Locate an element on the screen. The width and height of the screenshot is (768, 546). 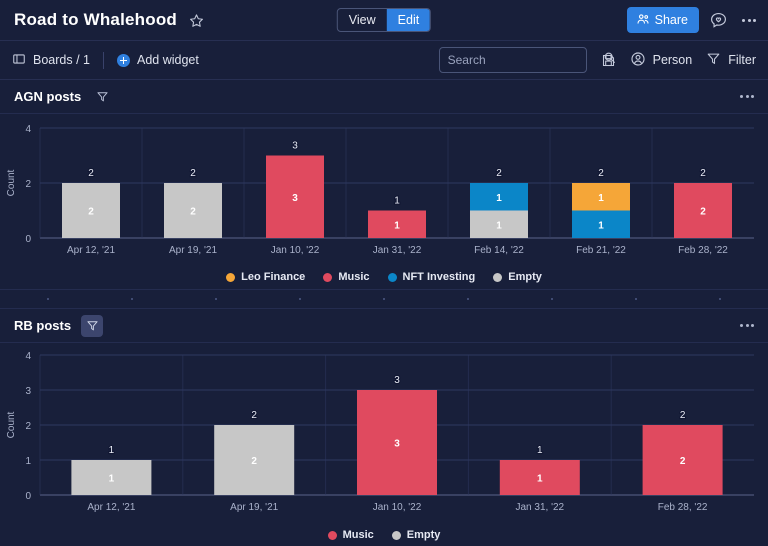
legend-label: NFT Investing is located at coordinates (439, 277).